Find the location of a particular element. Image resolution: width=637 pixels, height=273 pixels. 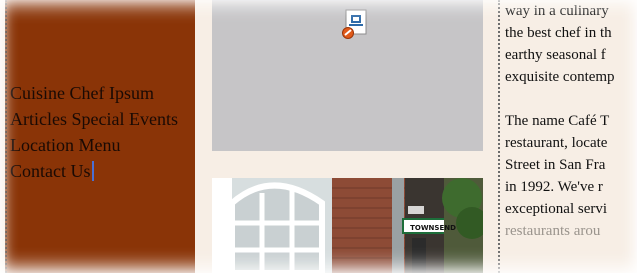

text-line: the best chef in th is located at coordinates (558, 33).